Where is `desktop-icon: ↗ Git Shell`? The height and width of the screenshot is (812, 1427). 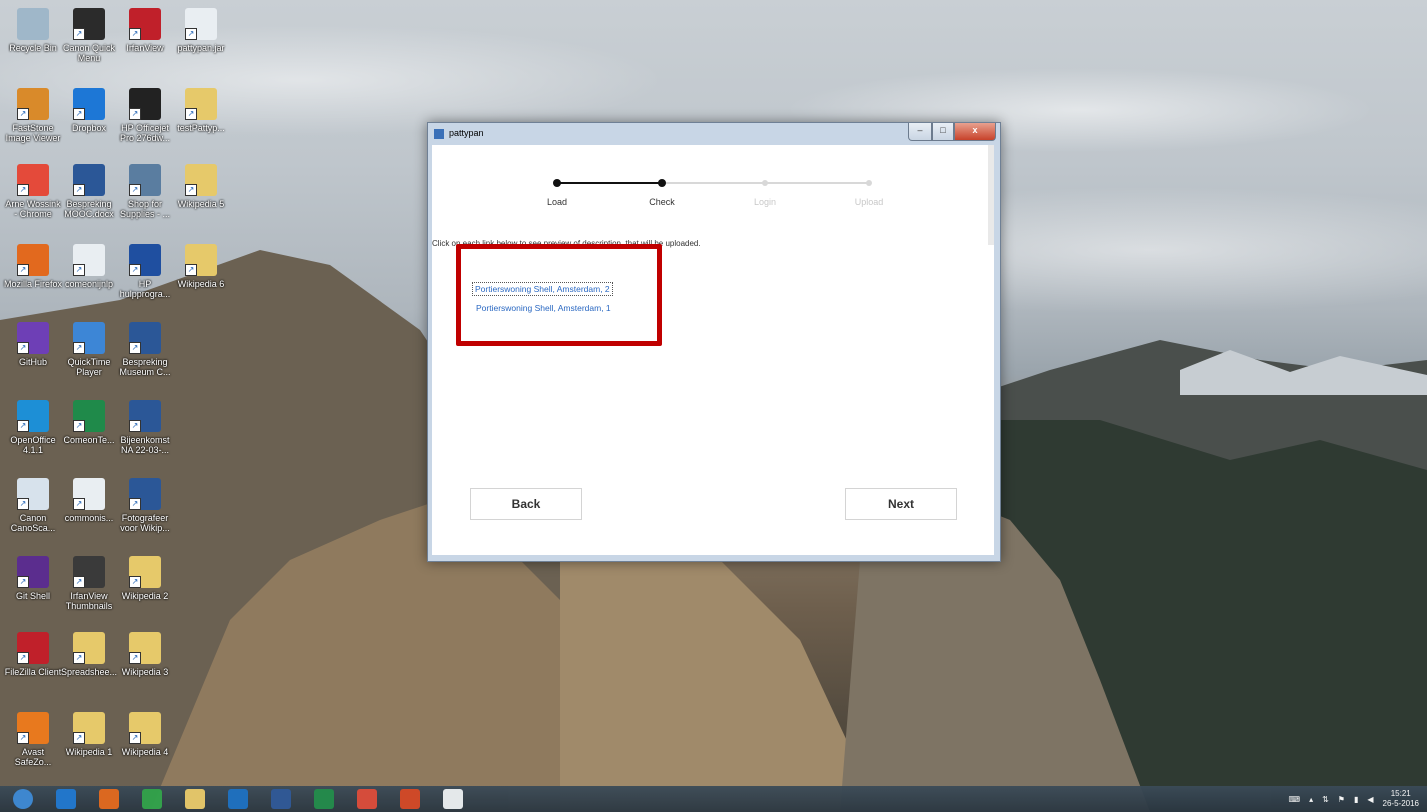 desktop-icon: ↗ Git Shell is located at coordinates (33, 578).